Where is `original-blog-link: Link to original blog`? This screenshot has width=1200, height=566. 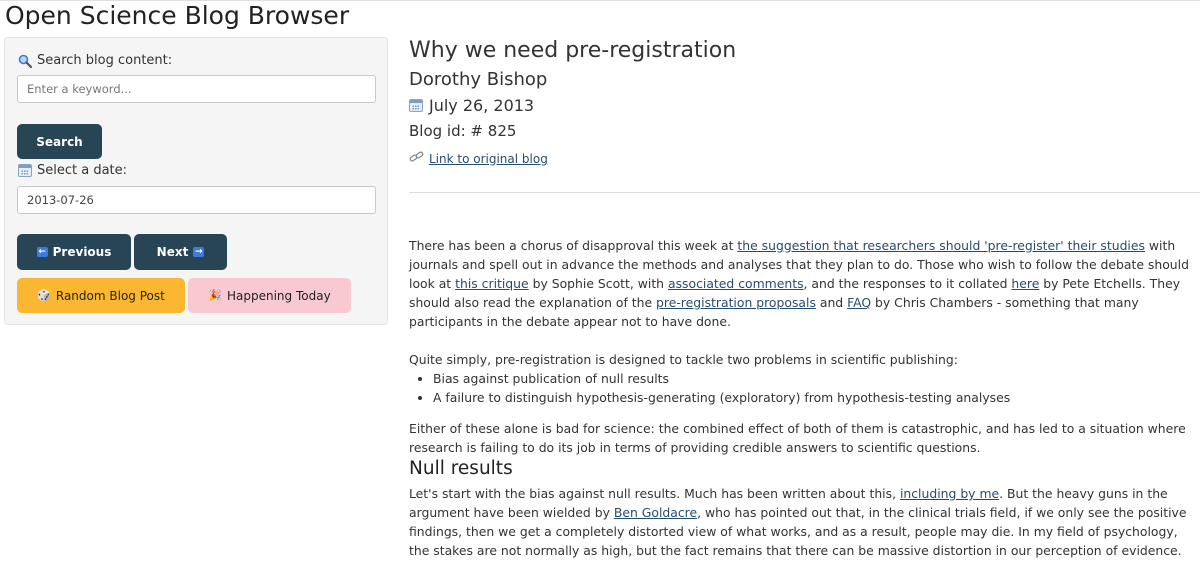 original-blog-link: Link to original blog is located at coordinates (488, 159).